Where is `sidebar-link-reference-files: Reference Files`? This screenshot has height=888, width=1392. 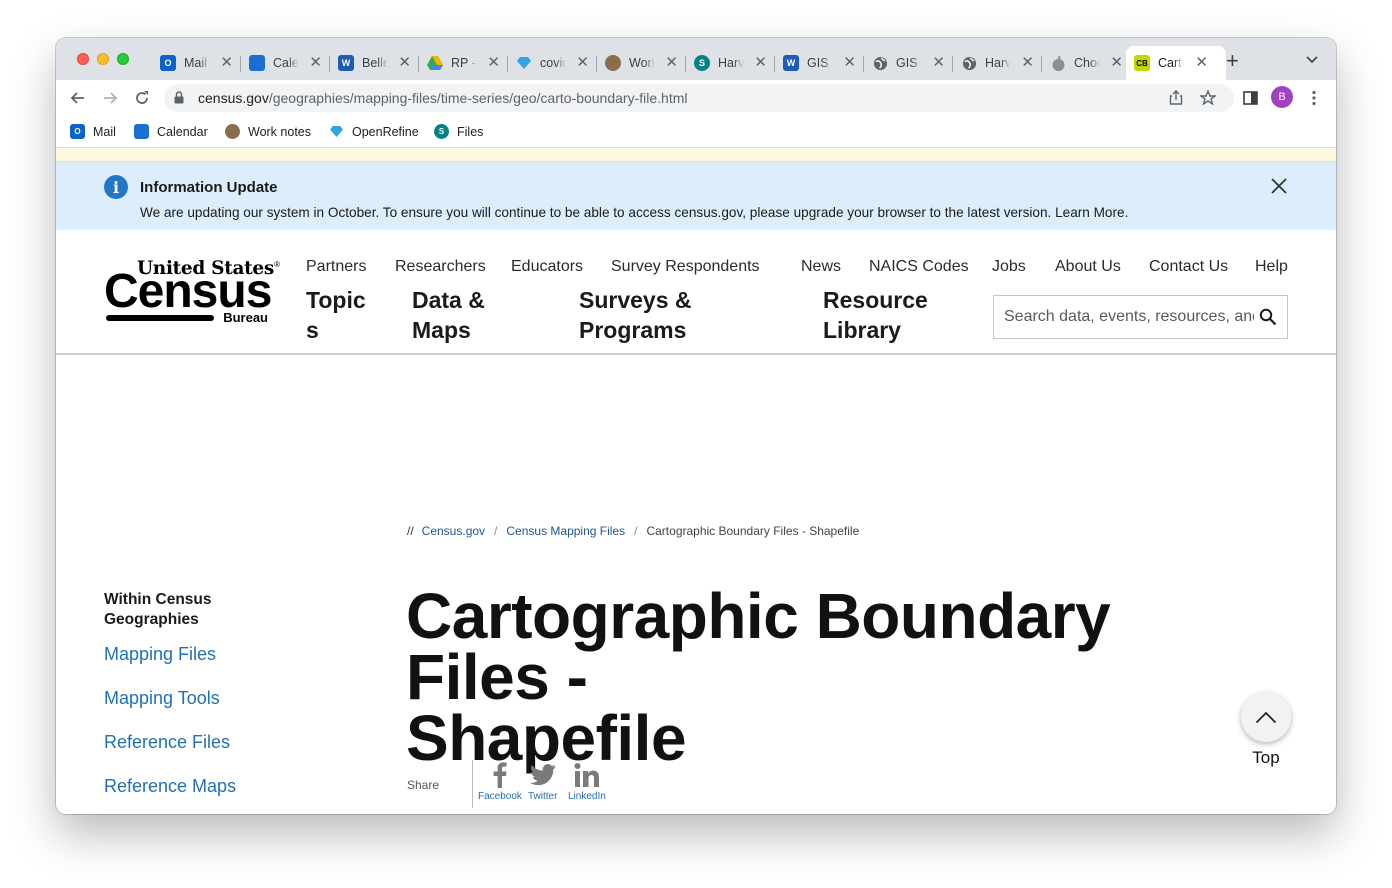 sidebar-link-reference-files: Reference Files is located at coordinates (167, 742).